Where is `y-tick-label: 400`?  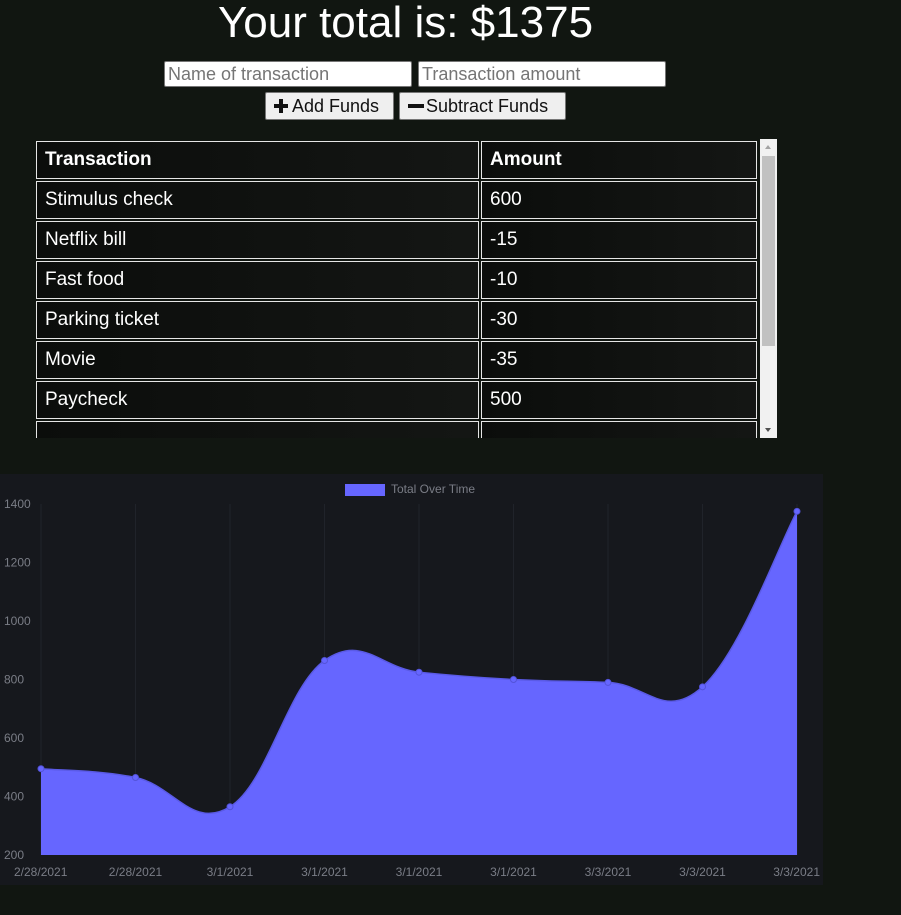
y-tick-label: 400 is located at coordinates (14, 797).